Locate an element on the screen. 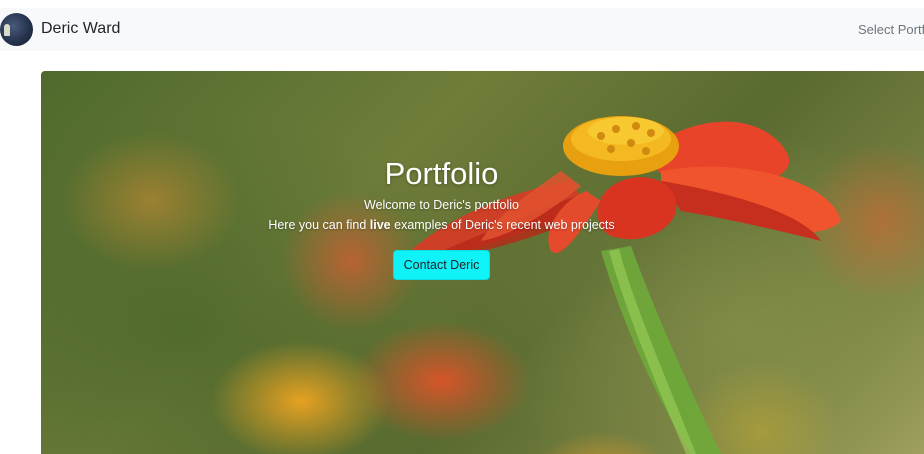  select-portfolio-link: Select Portf is located at coordinates (891, 29).